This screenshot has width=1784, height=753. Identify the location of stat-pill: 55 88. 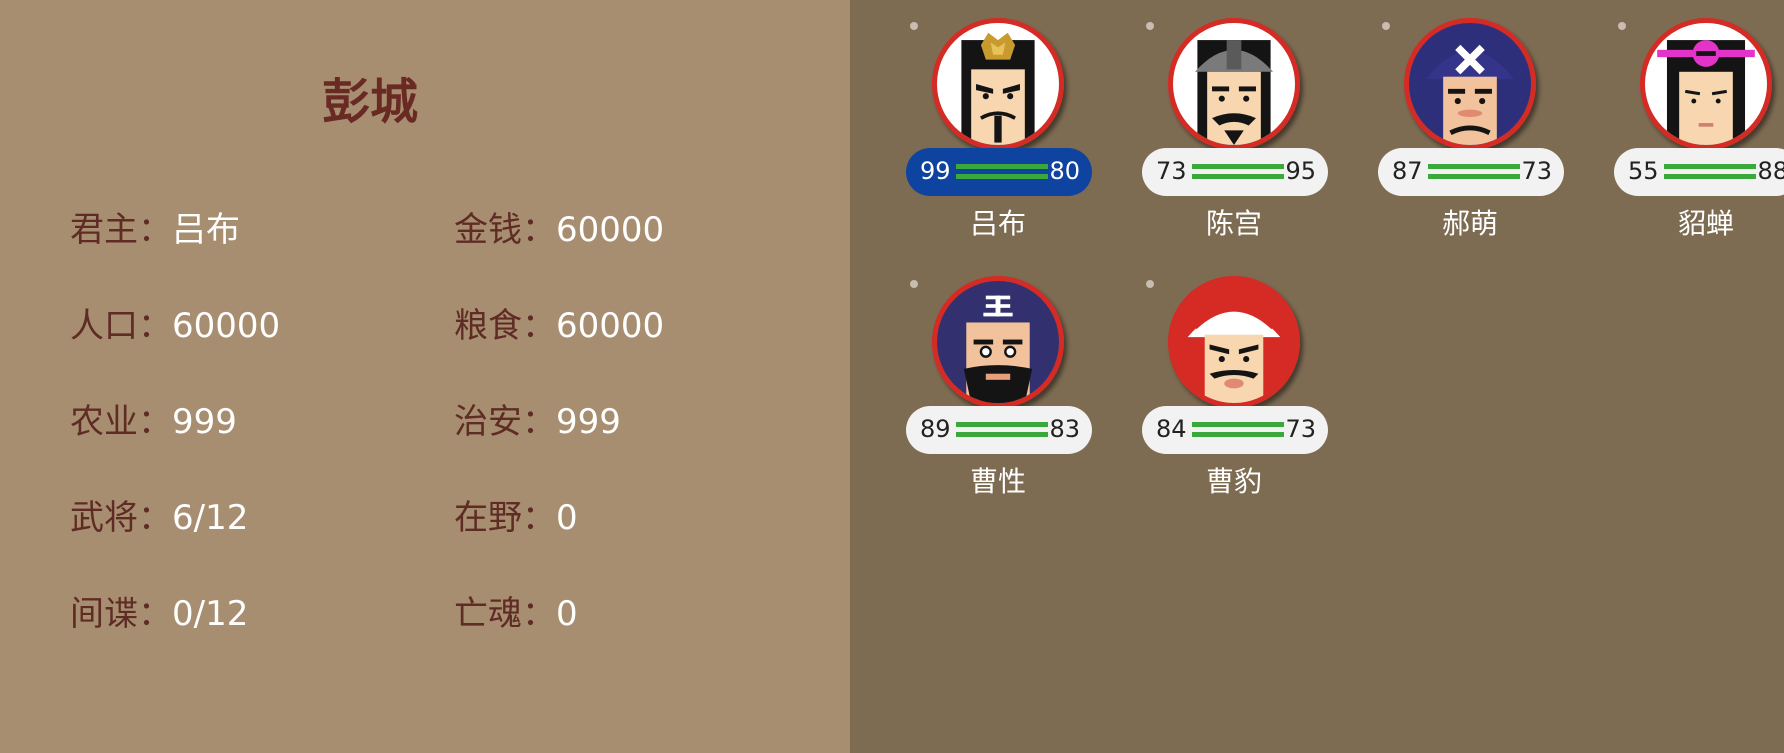
(1699, 172).